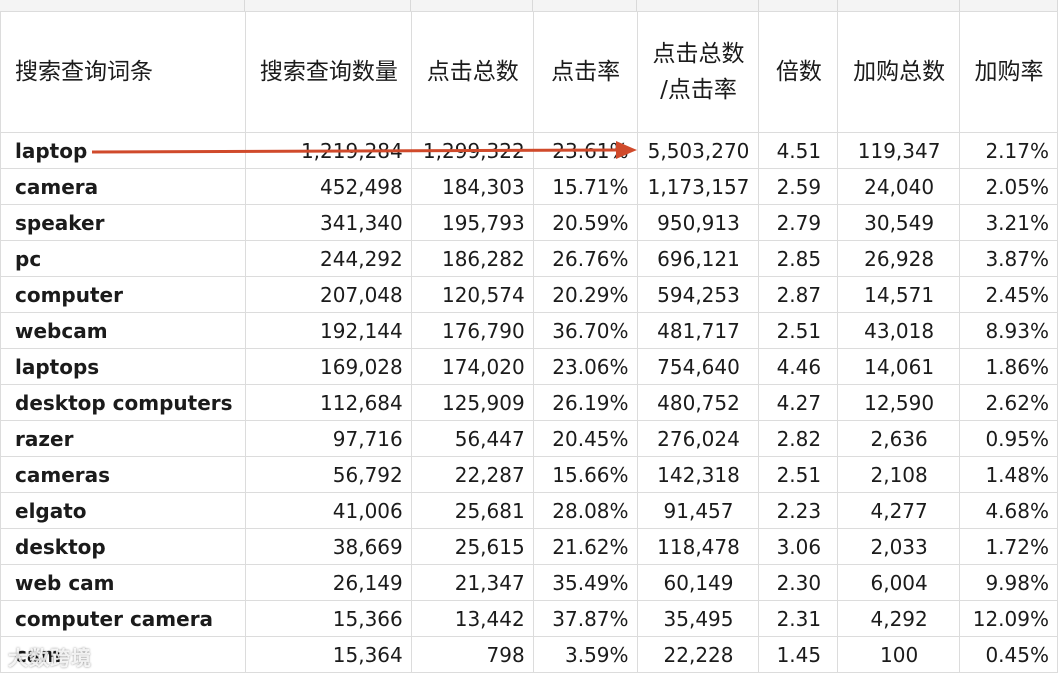  I want to click on cell-clicks: 125,909, so click(472, 402).